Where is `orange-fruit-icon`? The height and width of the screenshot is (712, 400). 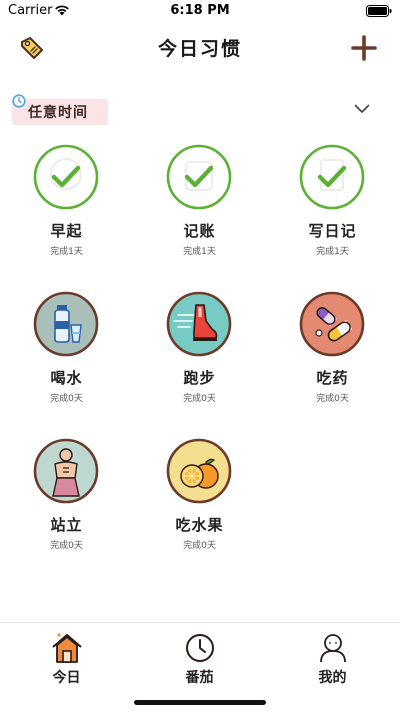 orange-fruit-icon is located at coordinates (199, 471).